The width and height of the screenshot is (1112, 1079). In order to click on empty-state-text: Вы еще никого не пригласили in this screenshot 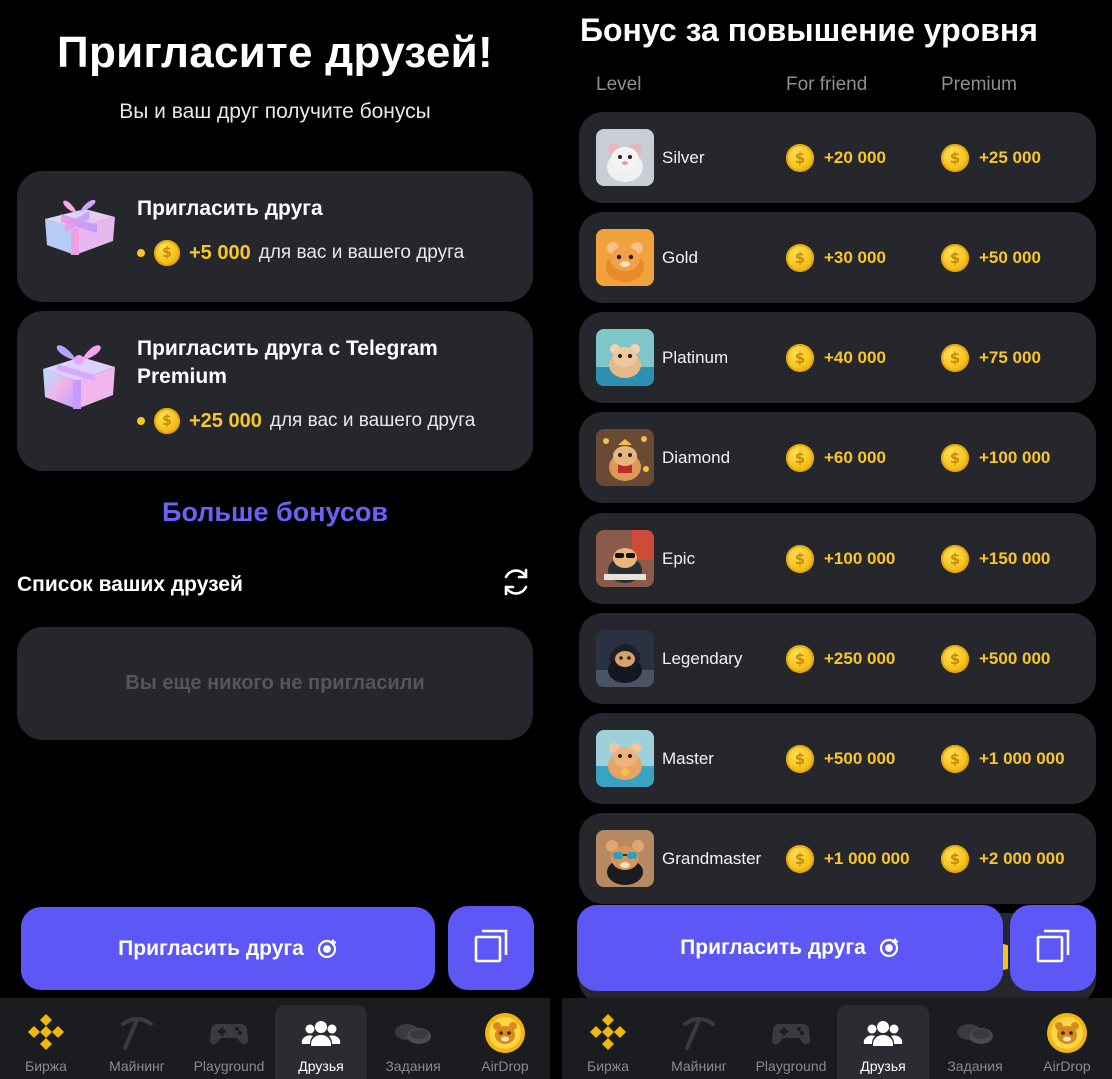, I will do `click(275, 683)`.